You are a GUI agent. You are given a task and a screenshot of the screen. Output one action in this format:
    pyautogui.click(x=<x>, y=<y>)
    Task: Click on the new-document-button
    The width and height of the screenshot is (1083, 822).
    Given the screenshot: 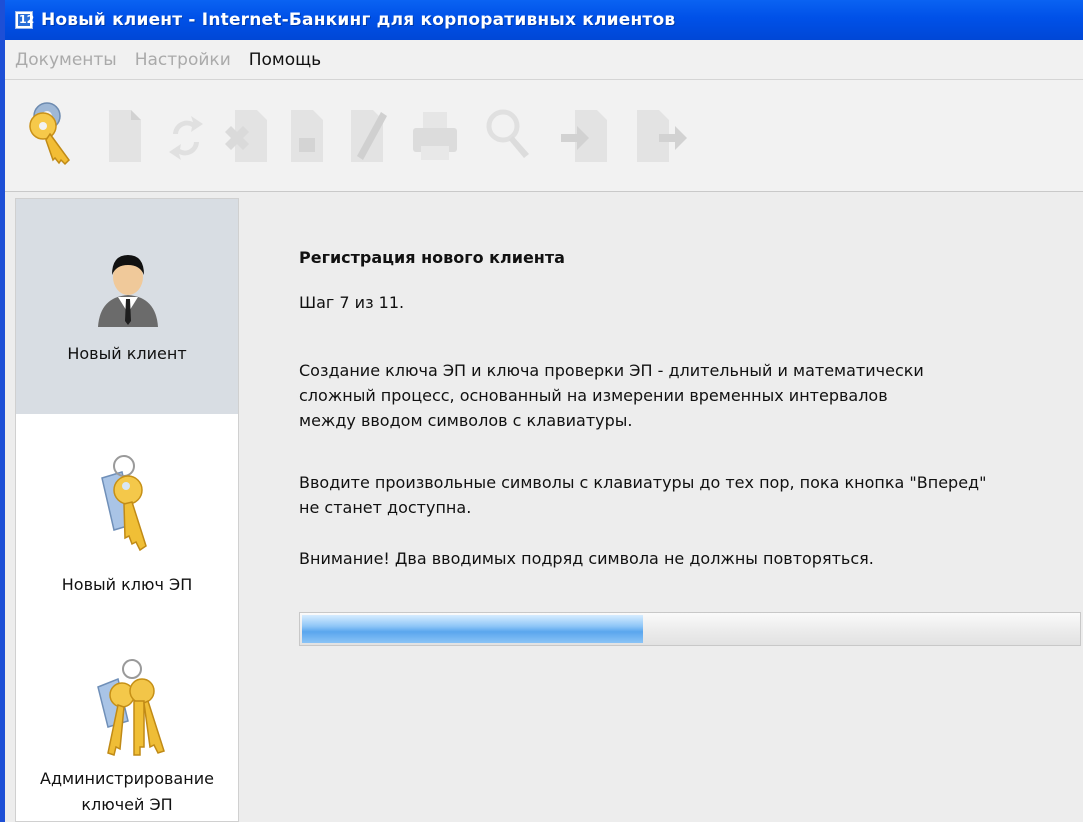 What is the action you would take?
    pyautogui.click(x=128, y=136)
    